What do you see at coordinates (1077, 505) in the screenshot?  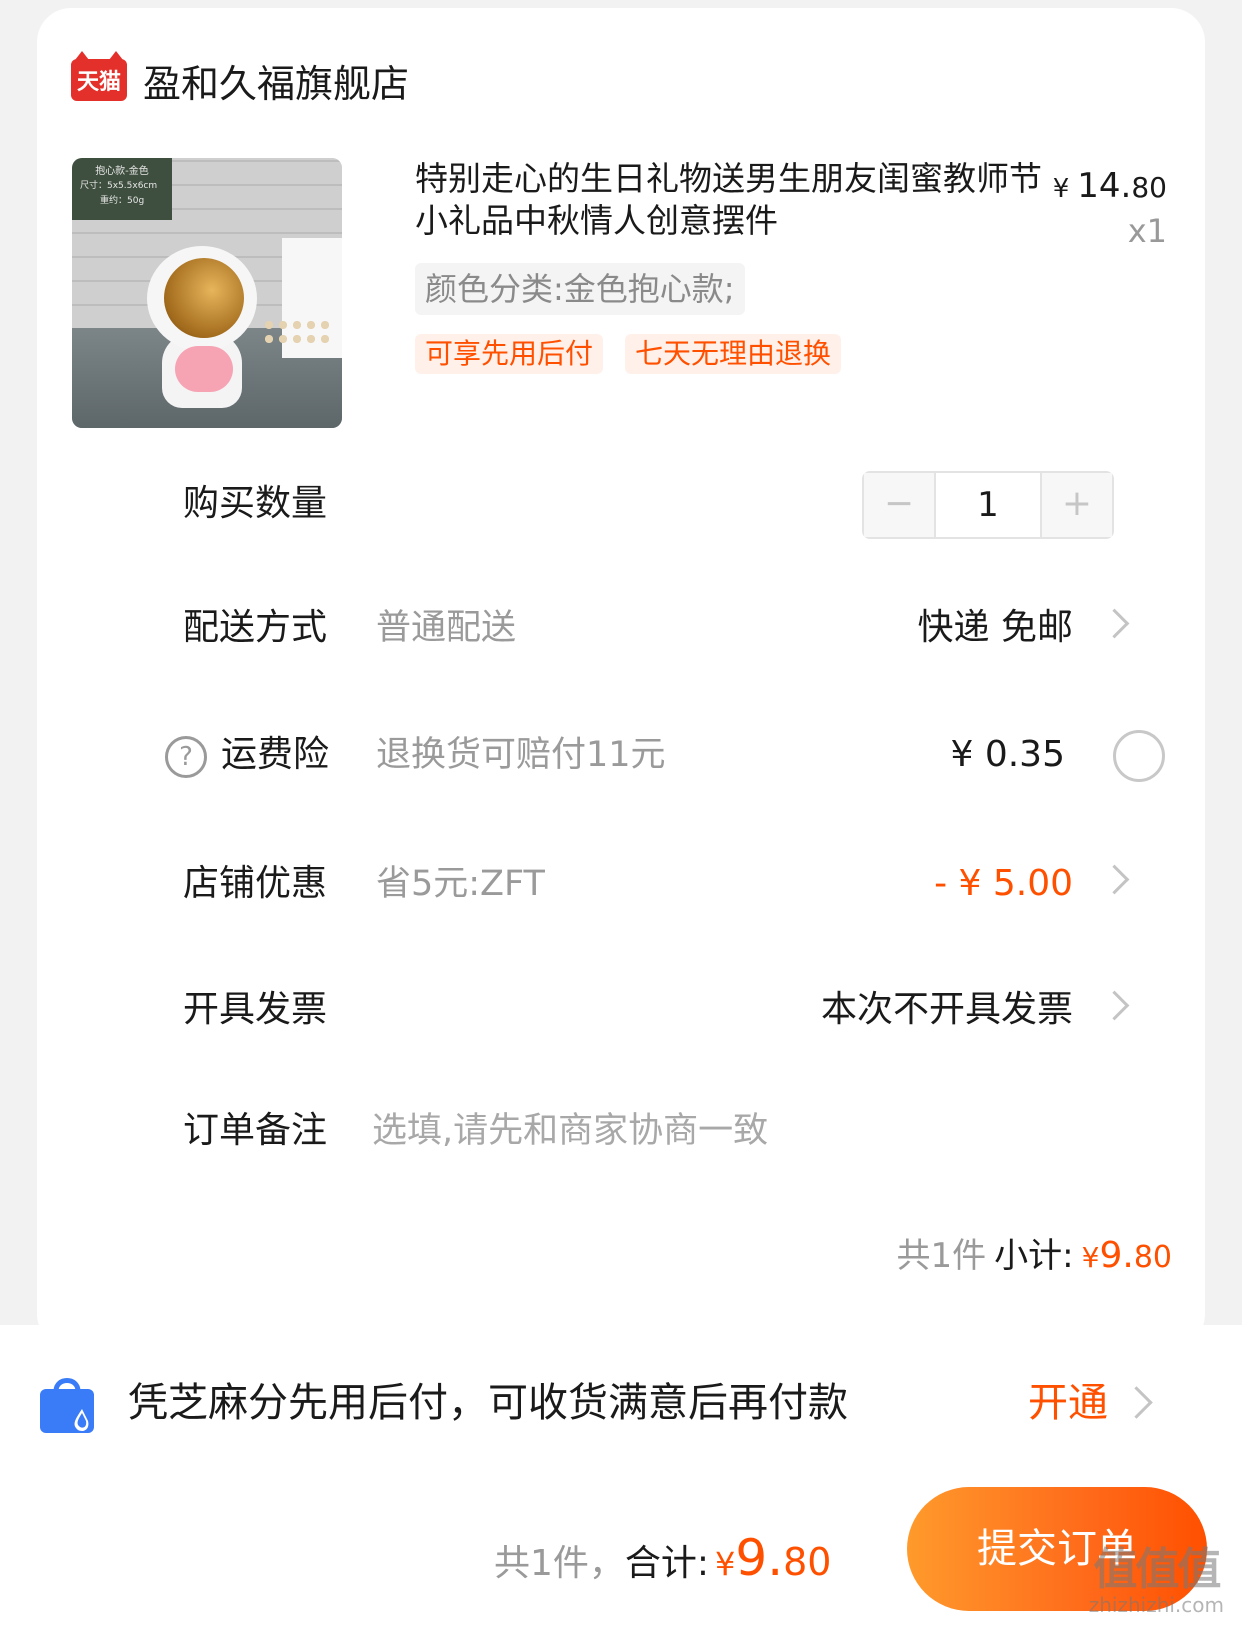 I see `increase-button: +` at bounding box center [1077, 505].